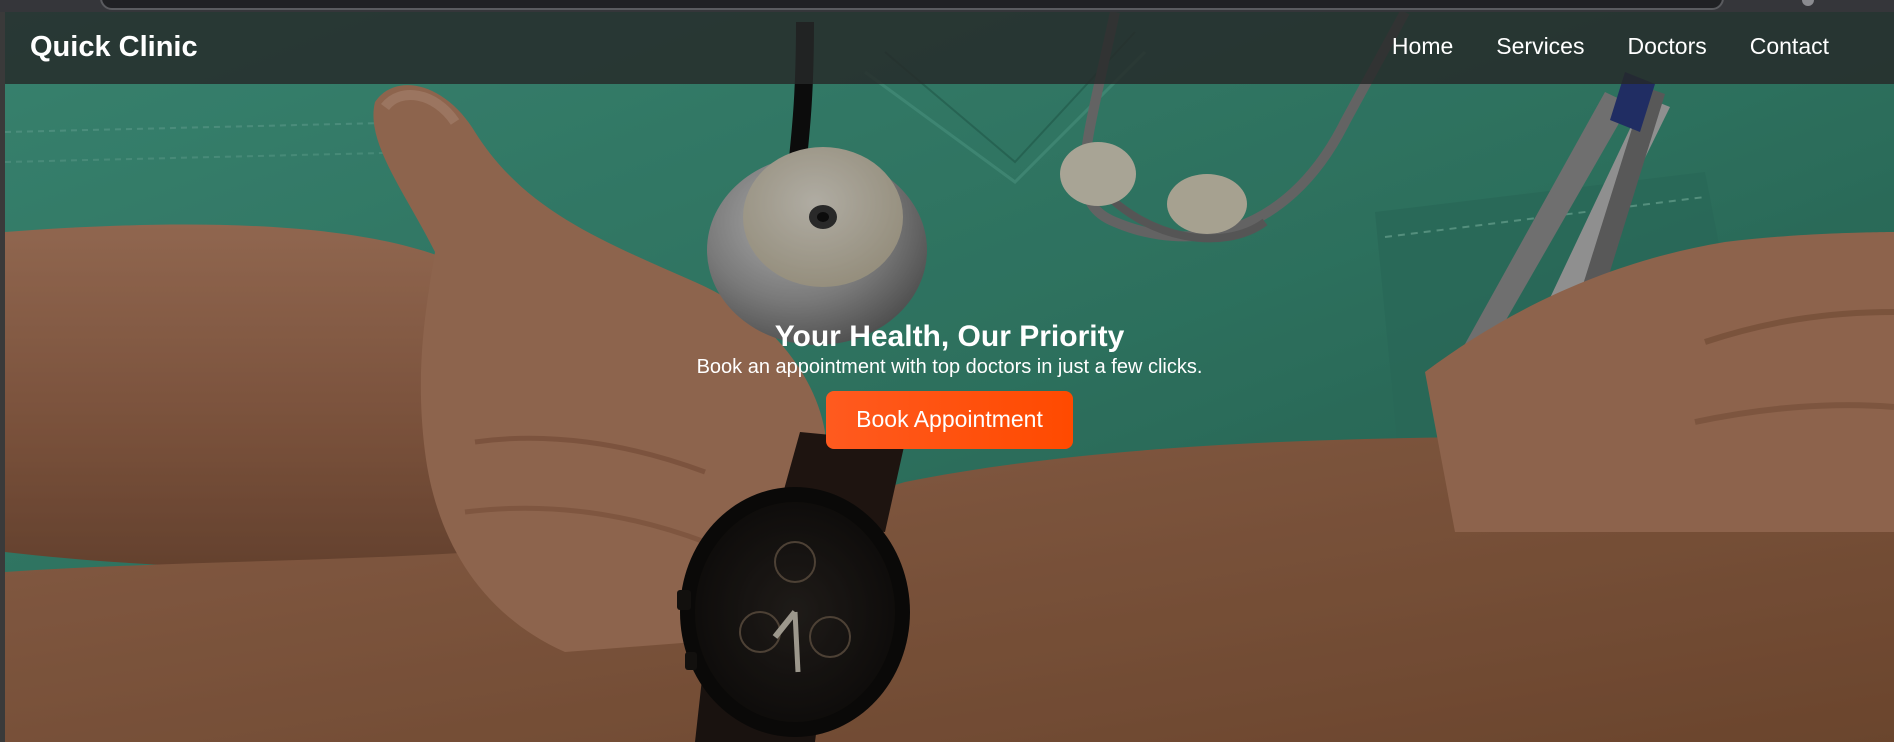 The width and height of the screenshot is (1894, 742). Describe the element at coordinates (1610, 47) in the screenshot. I see `main-nav: Home Services Doctors Contact` at that location.